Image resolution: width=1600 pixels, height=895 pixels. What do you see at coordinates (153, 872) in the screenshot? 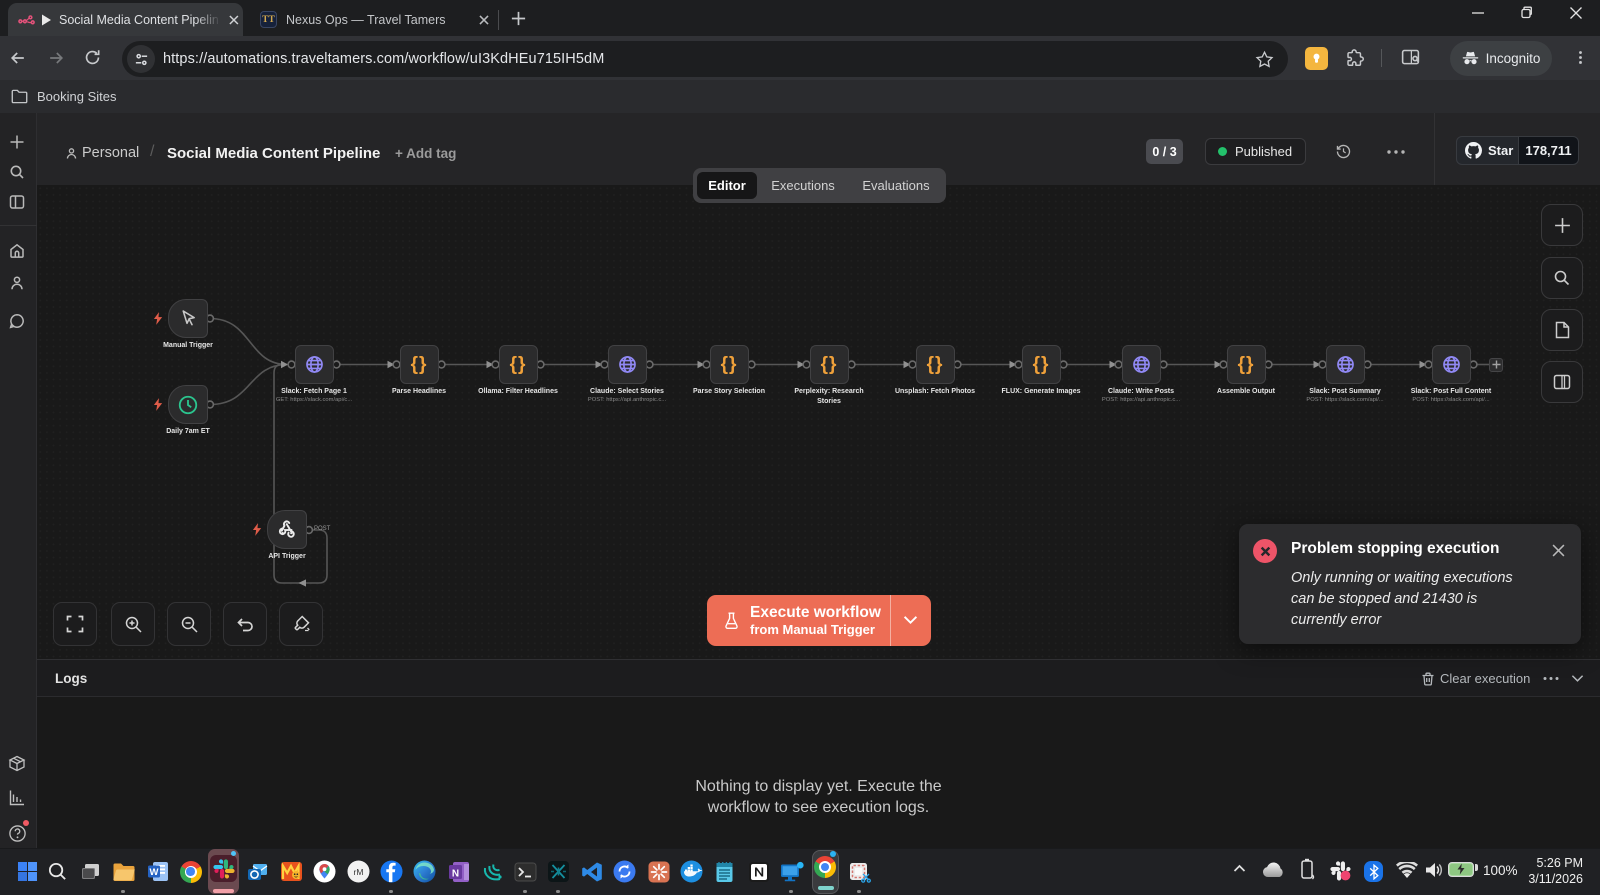
I see `svg-text: W` at bounding box center [153, 872].